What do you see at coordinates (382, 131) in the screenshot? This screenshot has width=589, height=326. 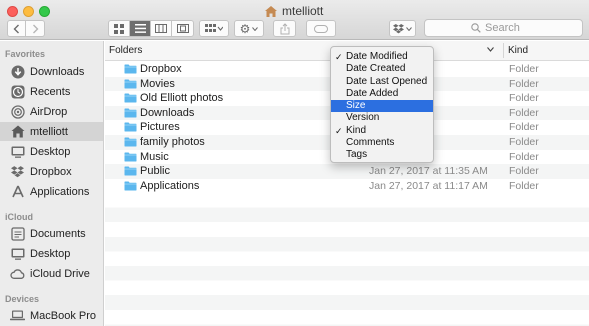 I see `menu-item-kind: ✓ Kind` at bounding box center [382, 131].